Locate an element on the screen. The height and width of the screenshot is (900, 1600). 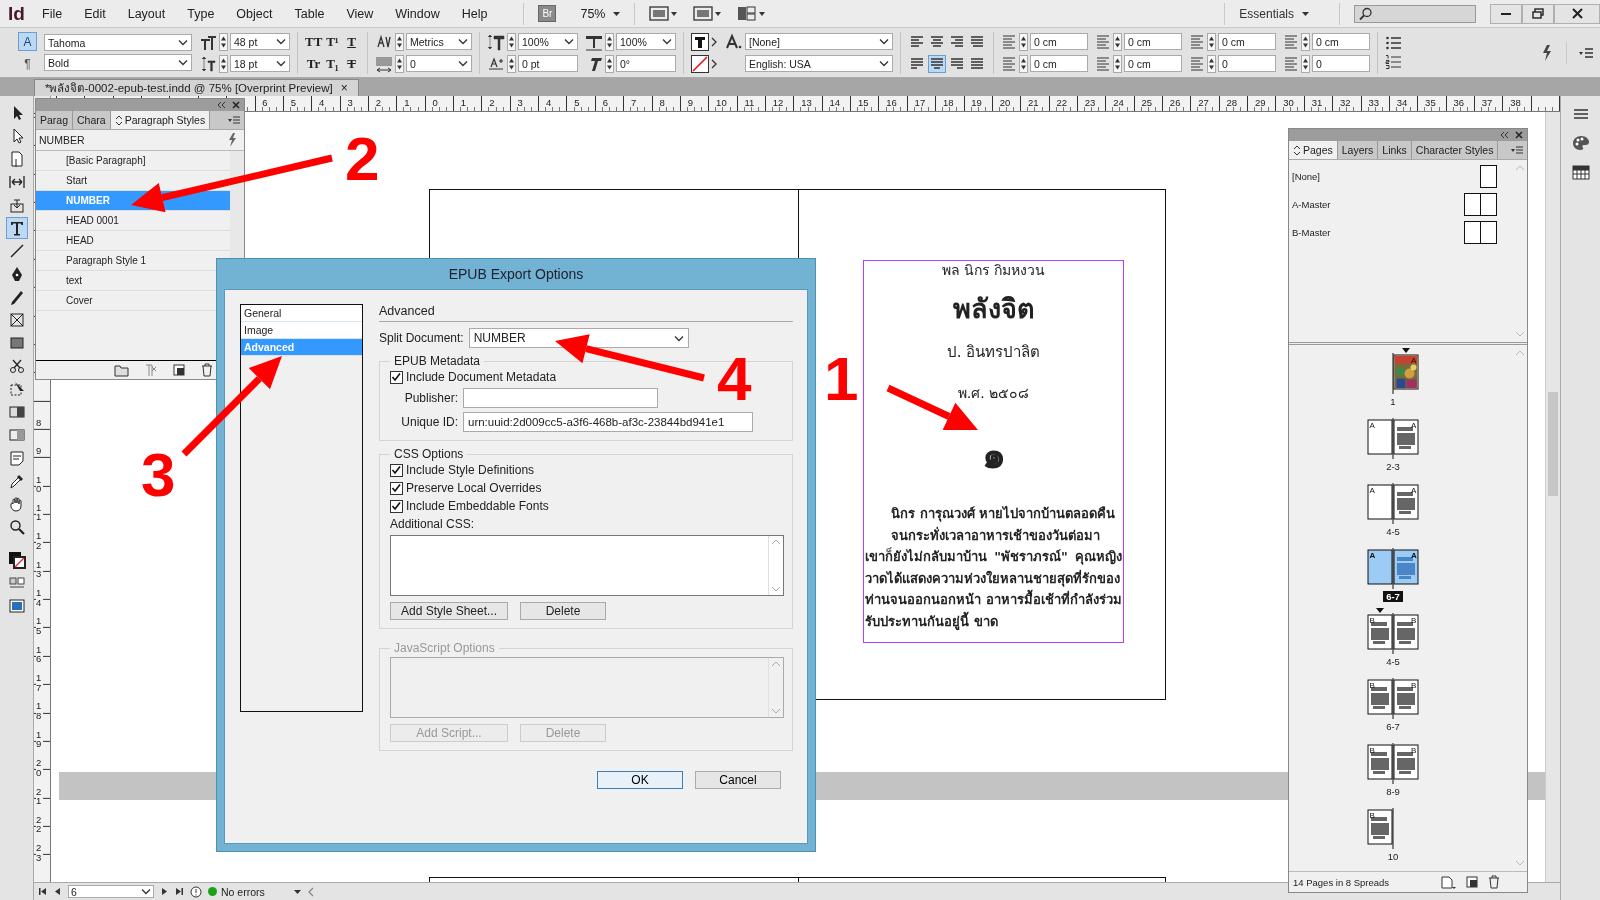
font-style-field: Bold is located at coordinates (118, 62).